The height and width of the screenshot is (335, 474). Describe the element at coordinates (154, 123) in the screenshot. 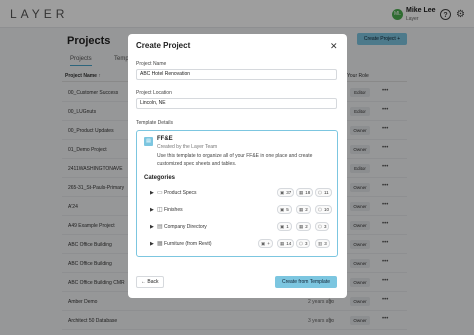

I see `template-details-label: Template Details` at that location.